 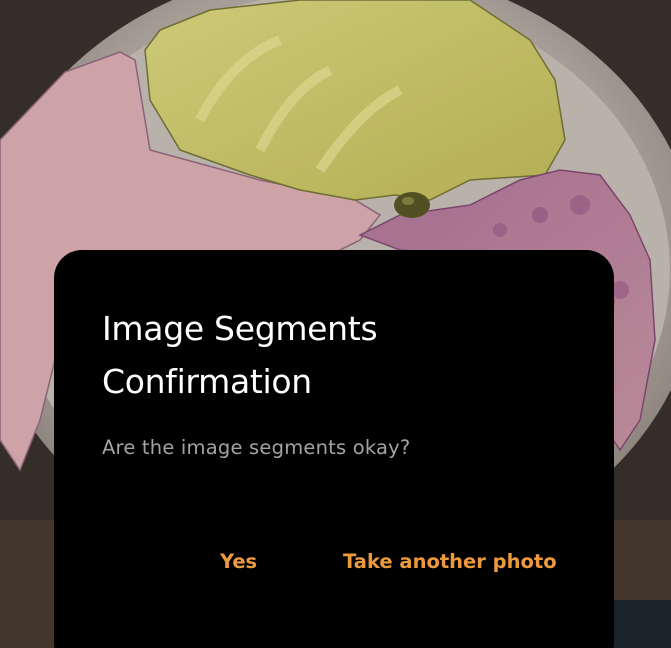 I want to click on yes-button: Yes, so click(x=238, y=562).